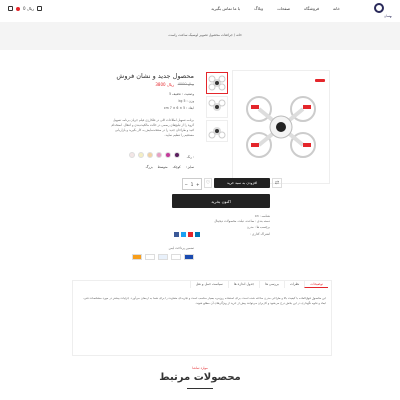 The width and height of the screenshot is (400, 400). Describe the element at coordinates (197, 184) in the screenshot. I see `qty-plus-button: +` at that location.